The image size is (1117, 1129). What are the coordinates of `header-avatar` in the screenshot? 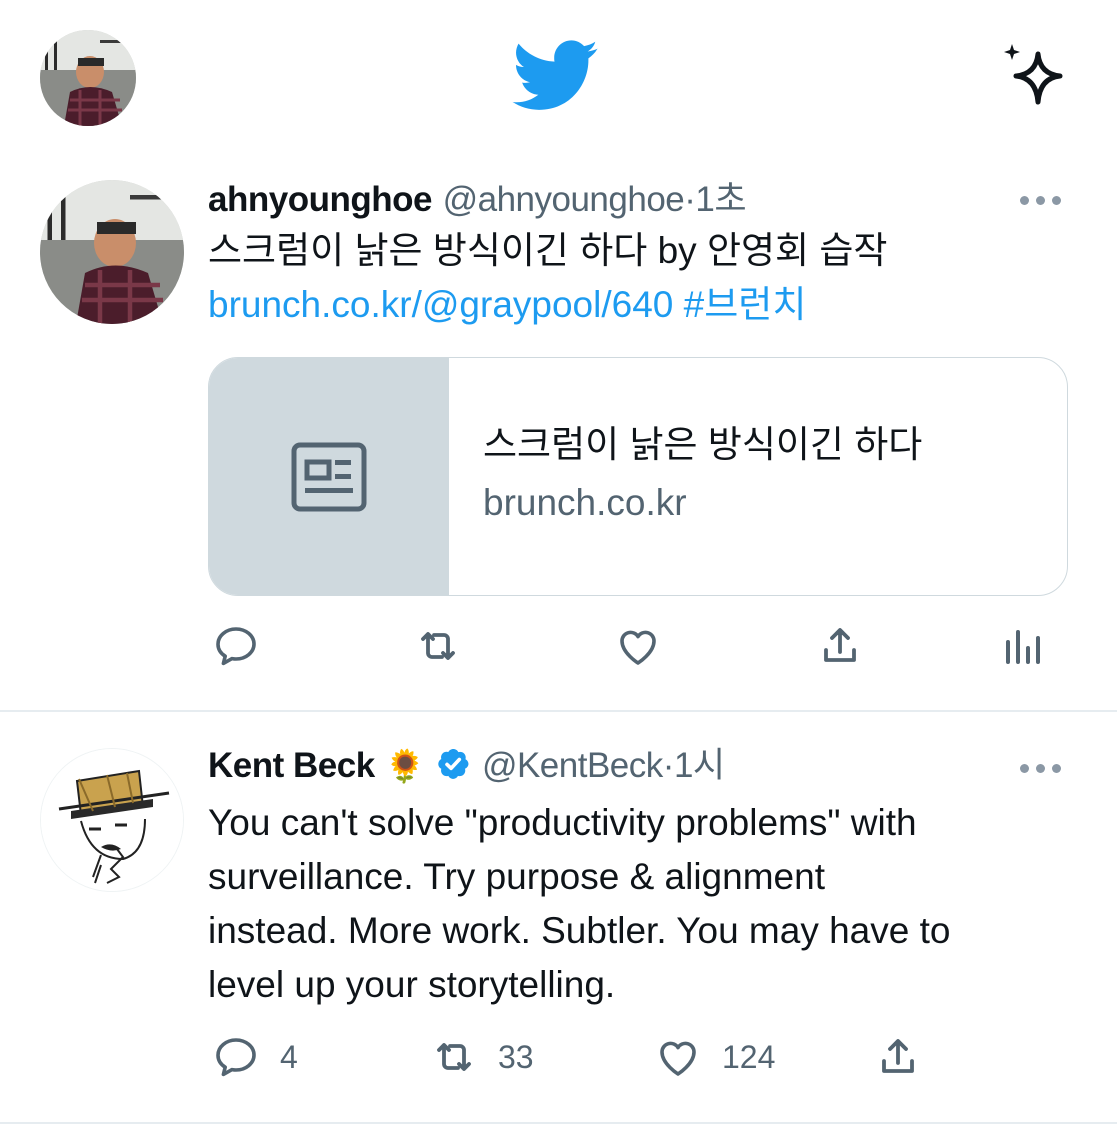 It's located at (88, 78).